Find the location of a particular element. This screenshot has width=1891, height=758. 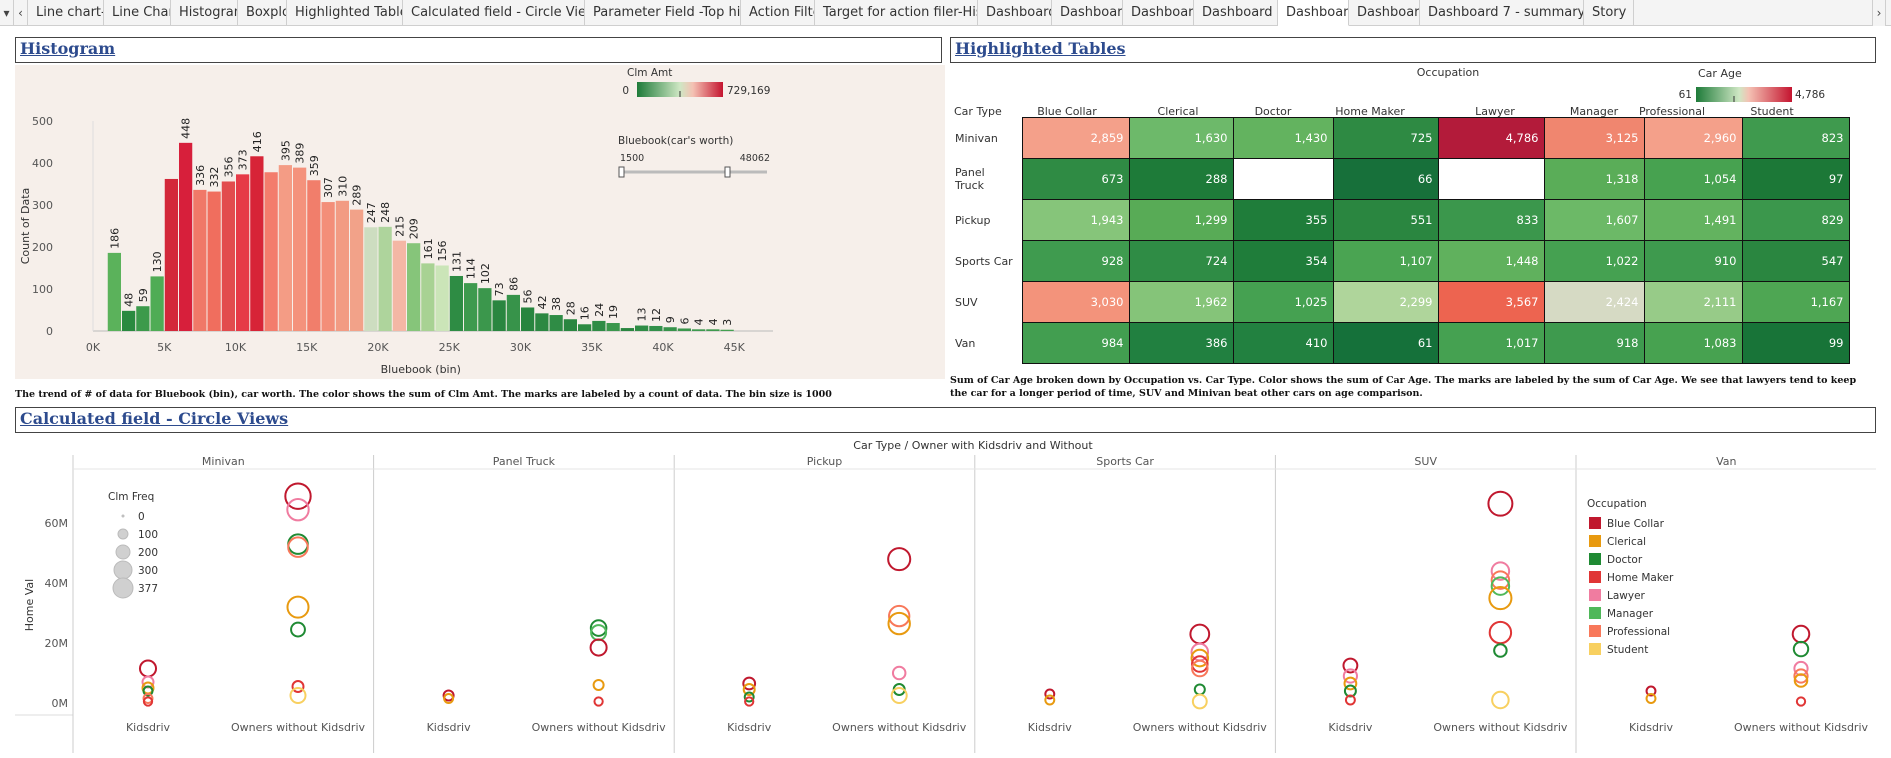

table-cell: 1,107 is located at coordinates (1385, 261).